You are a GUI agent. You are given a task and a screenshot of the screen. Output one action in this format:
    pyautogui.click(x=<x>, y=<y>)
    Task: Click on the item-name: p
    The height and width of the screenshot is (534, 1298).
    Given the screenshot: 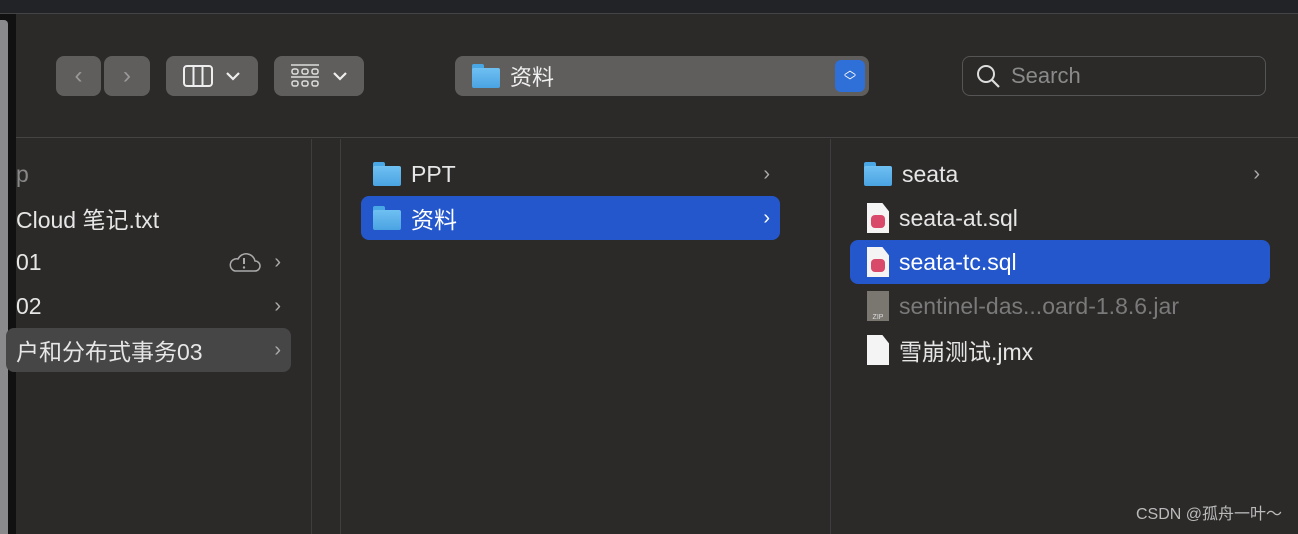 What is the action you would take?
    pyautogui.click(x=22, y=173)
    